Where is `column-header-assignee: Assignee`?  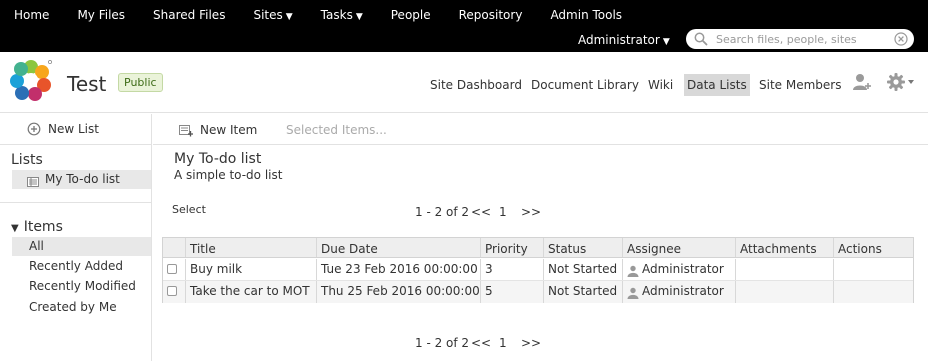 column-header-assignee: Assignee is located at coordinates (679, 247).